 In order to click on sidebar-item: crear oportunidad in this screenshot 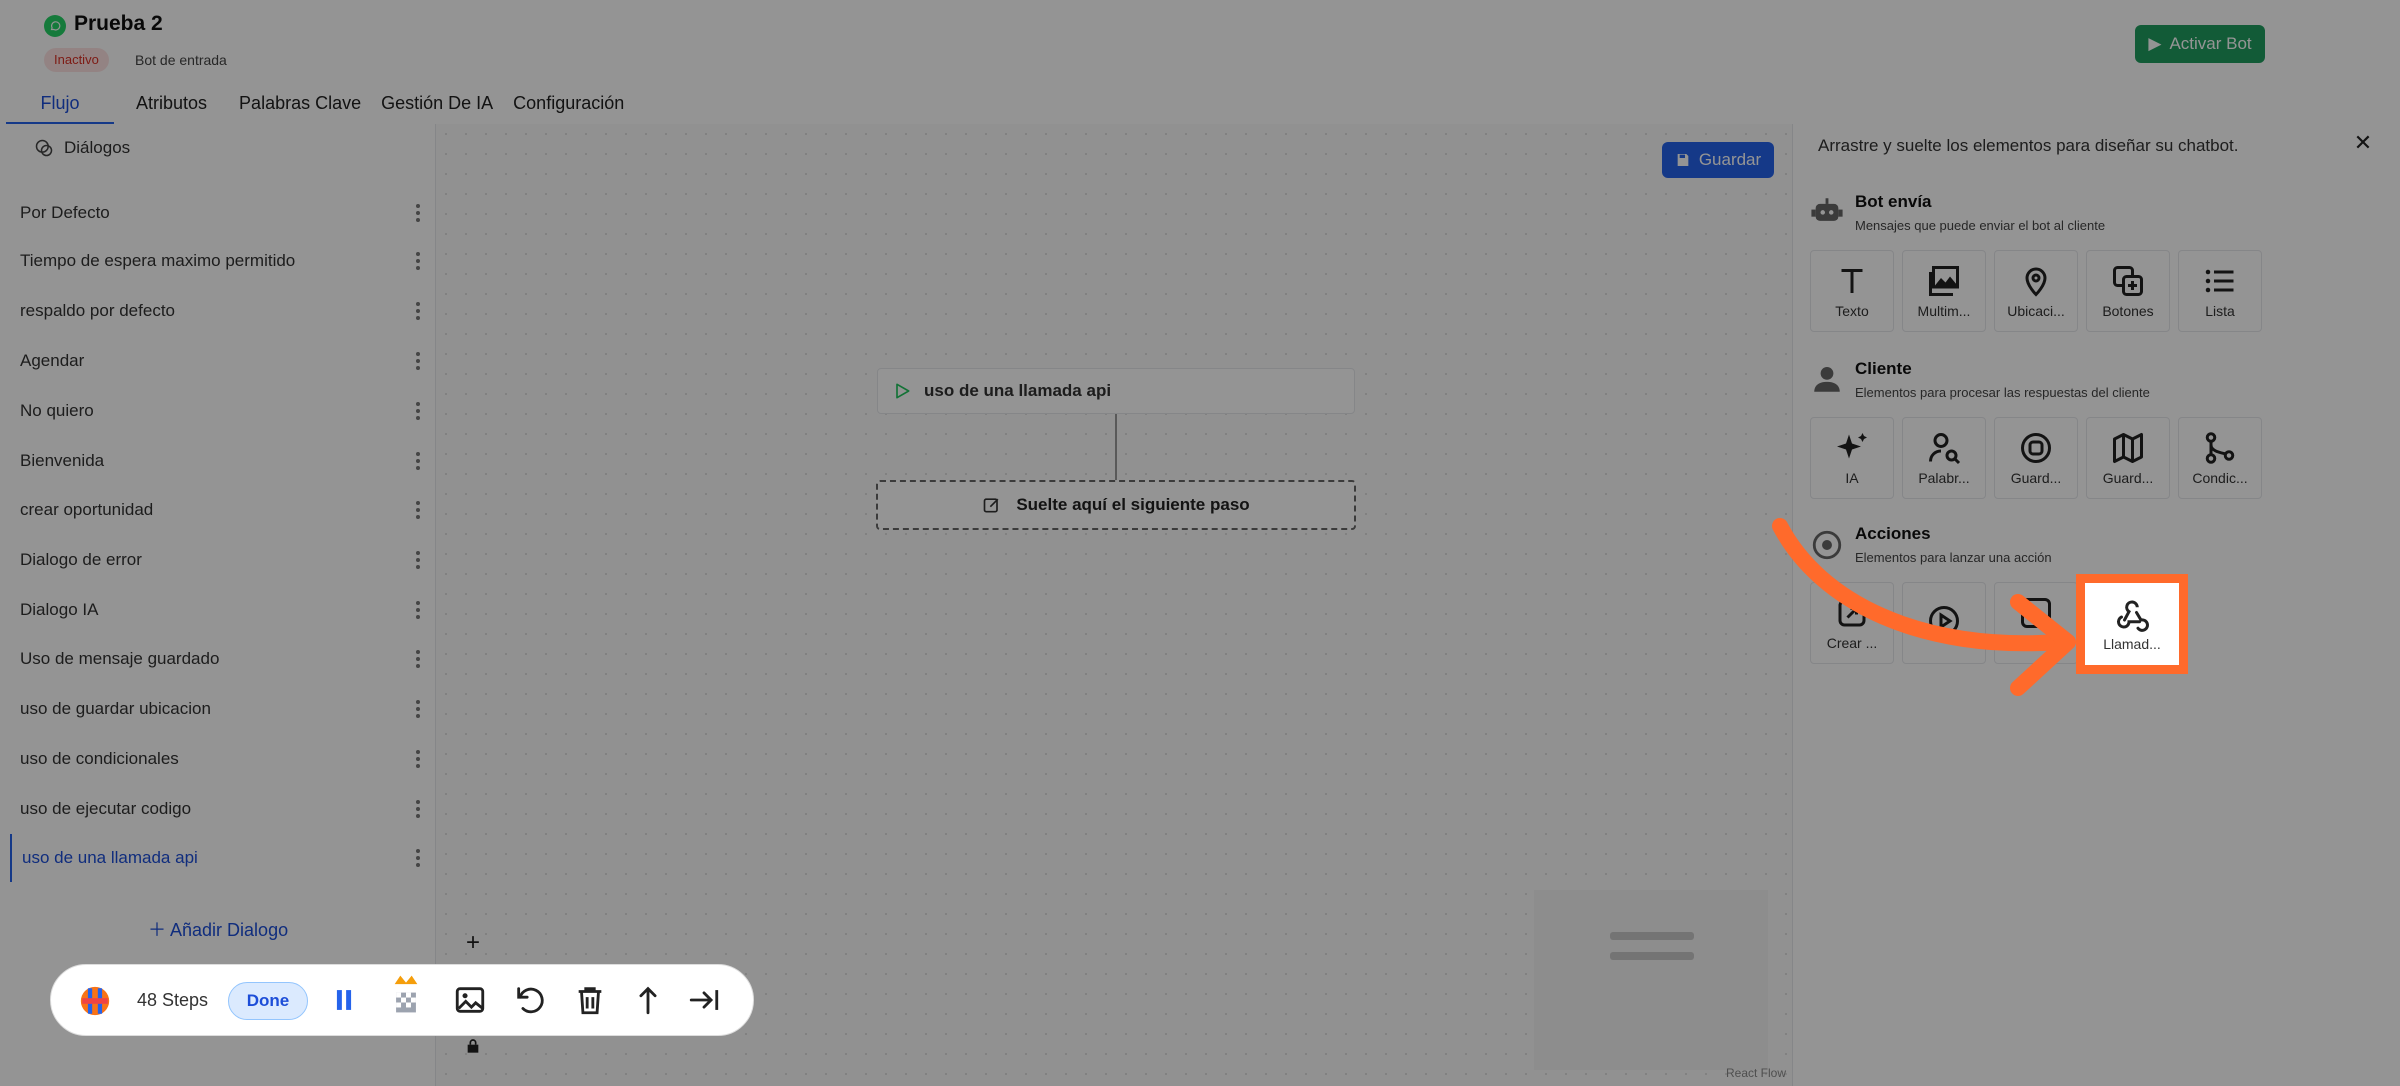, I will do `click(220, 510)`.